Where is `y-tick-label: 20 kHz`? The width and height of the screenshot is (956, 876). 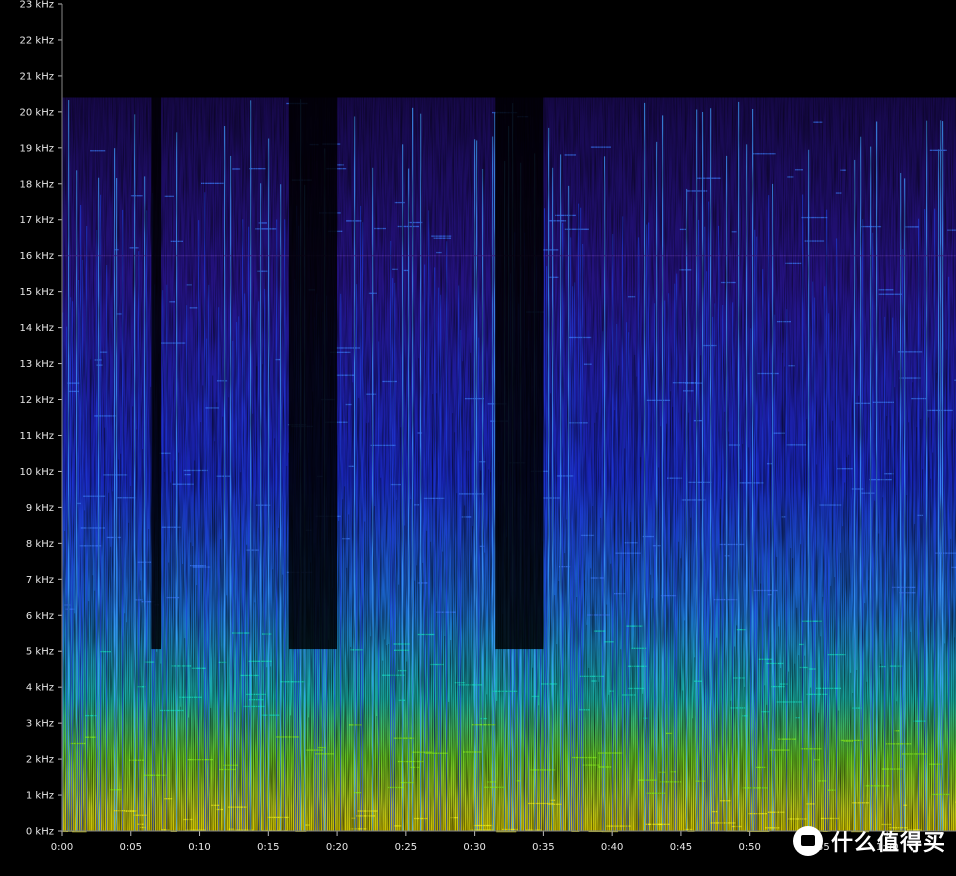
y-tick-label: 20 kHz is located at coordinates (37, 112).